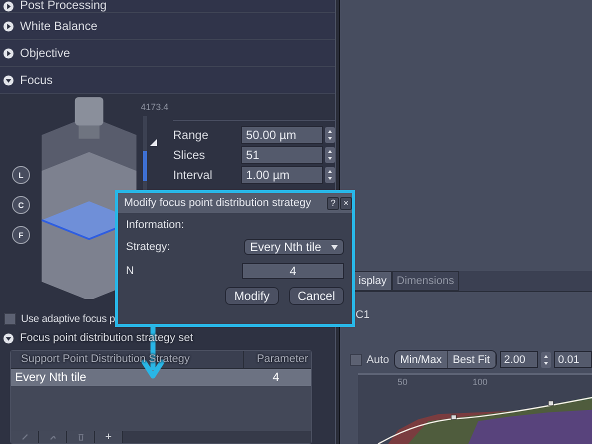 This screenshot has height=444, width=592. What do you see at coordinates (294, 247) in the screenshot?
I see `strategy-dropdown: Every Nth tile` at bounding box center [294, 247].